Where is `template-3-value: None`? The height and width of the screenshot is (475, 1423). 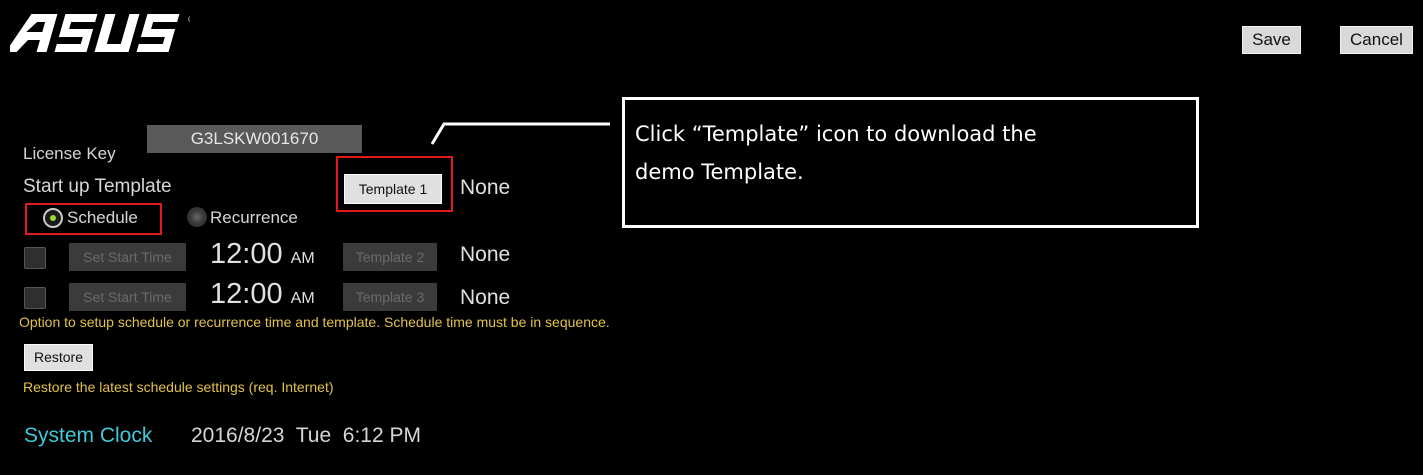
template-3-value: None is located at coordinates (485, 297).